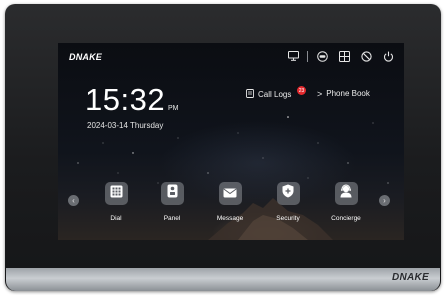 The image size is (446, 295). What do you see at coordinates (173, 108) in the screenshot?
I see `clock-meridiem: PM` at bounding box center [173, 108].